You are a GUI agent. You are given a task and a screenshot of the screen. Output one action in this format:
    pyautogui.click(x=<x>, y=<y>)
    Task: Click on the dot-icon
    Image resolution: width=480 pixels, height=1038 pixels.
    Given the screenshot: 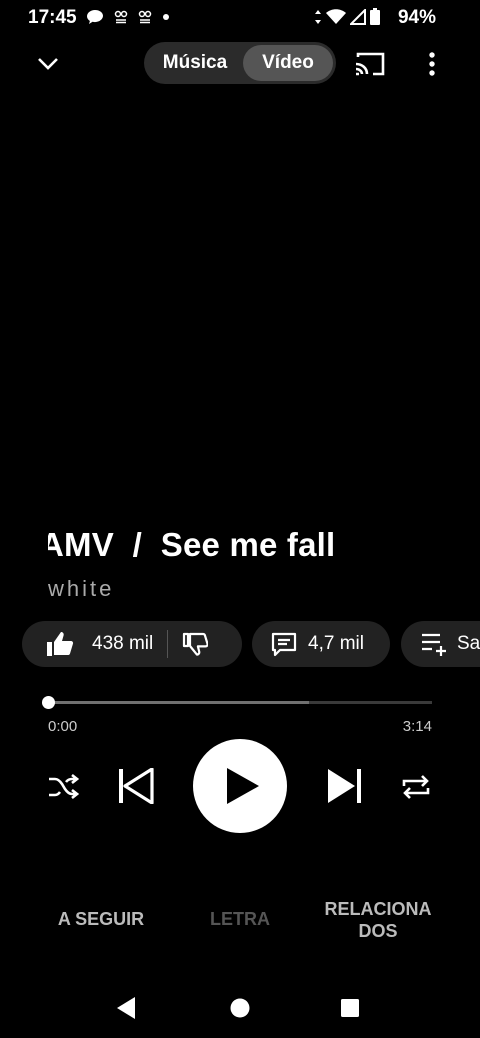 What is the action you would take?
    pyautogui.click(x=166, y=17)
    